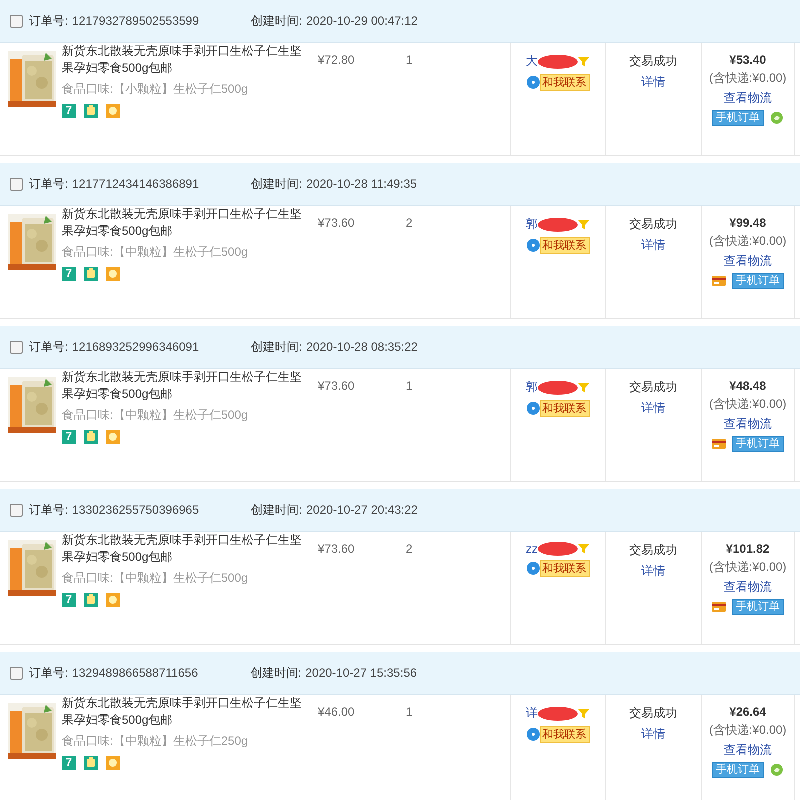 The height and width of the screenshot is (800, 800). Describe the element at coordinates (748, 712) in the screenshot. I see `order-total: ¥26.64` at that location.